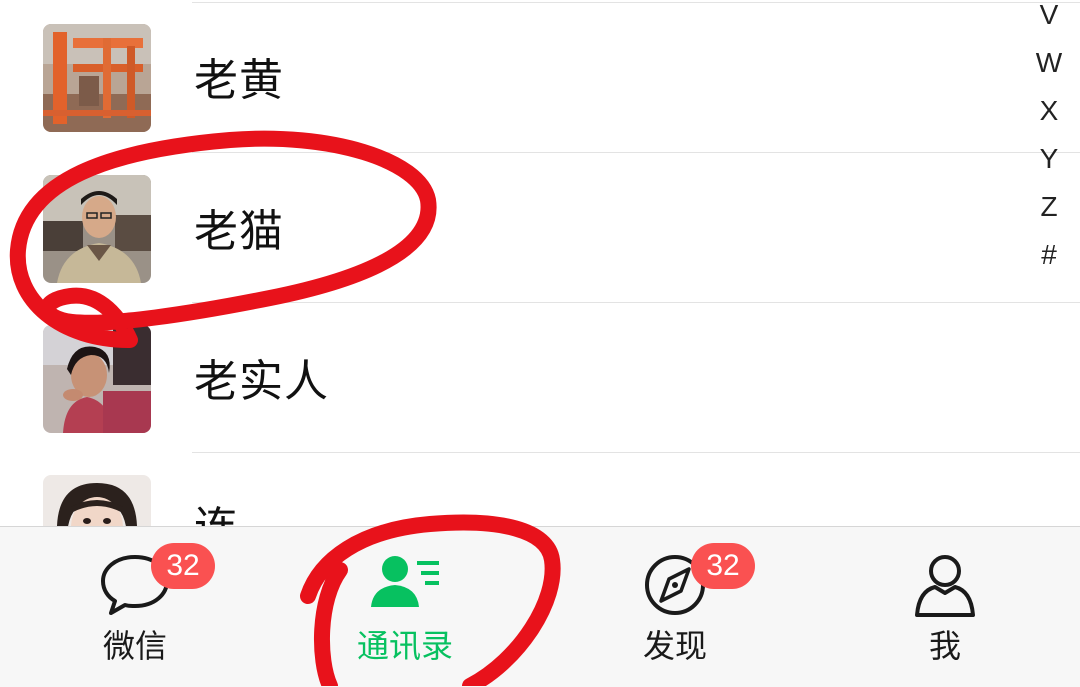 This screenshot has width=1080, height=687. I want to click on tab-chats: 32 微信, so click(135, 607).